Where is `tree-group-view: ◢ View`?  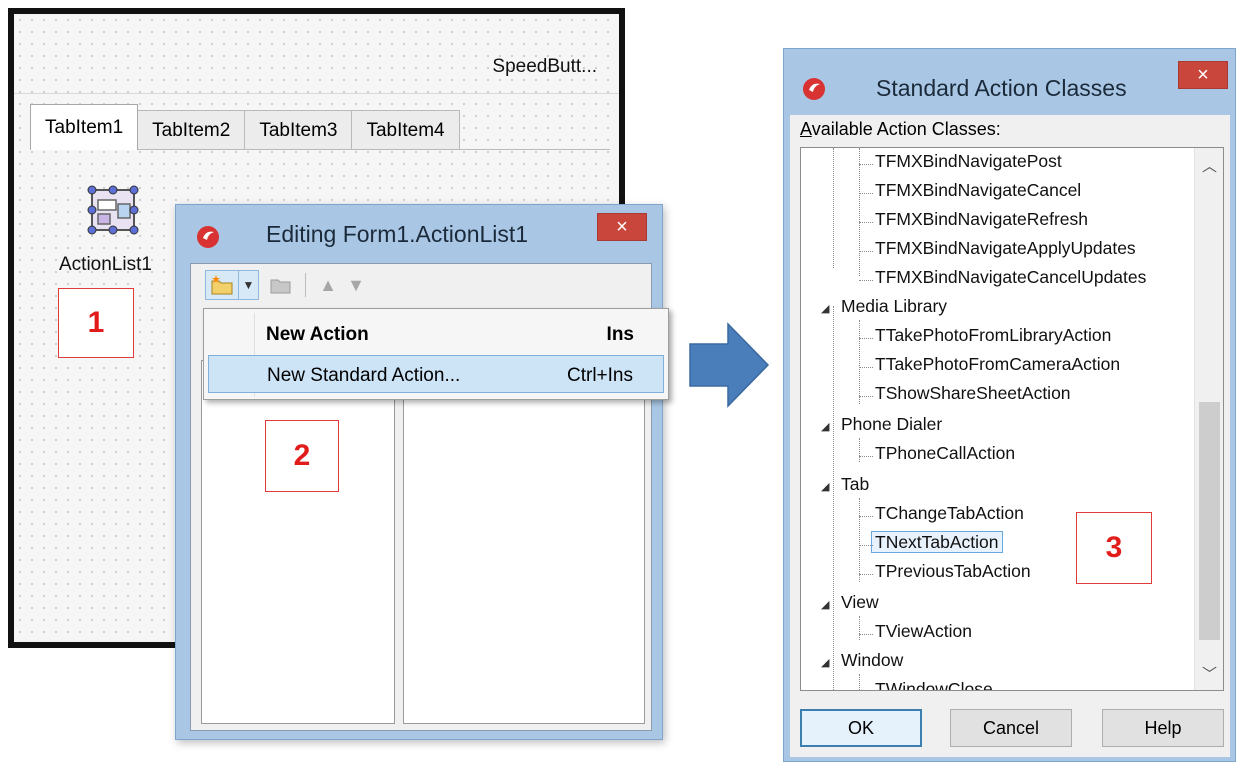 tree-group-view: ◢ View is located at coordinates (850, 606).